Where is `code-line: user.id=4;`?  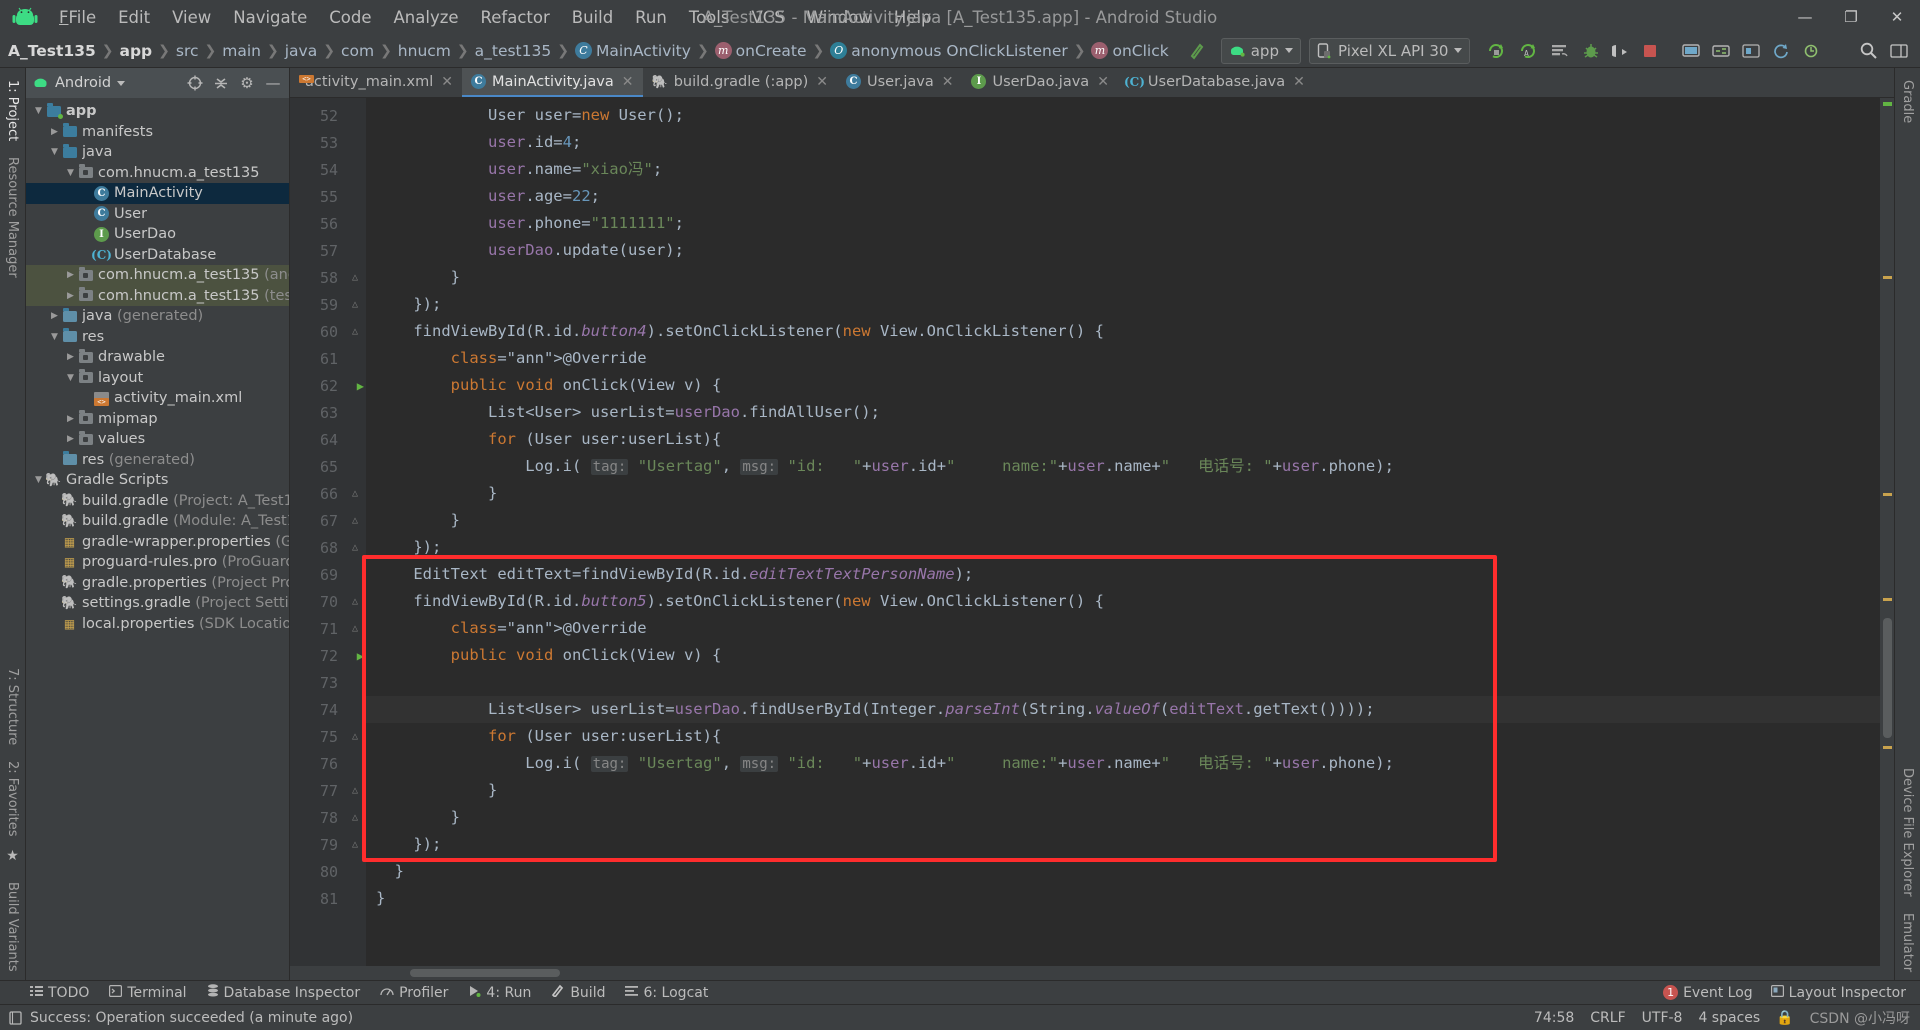 code-line: user.id=4; is located at coordinates (1123, 142).